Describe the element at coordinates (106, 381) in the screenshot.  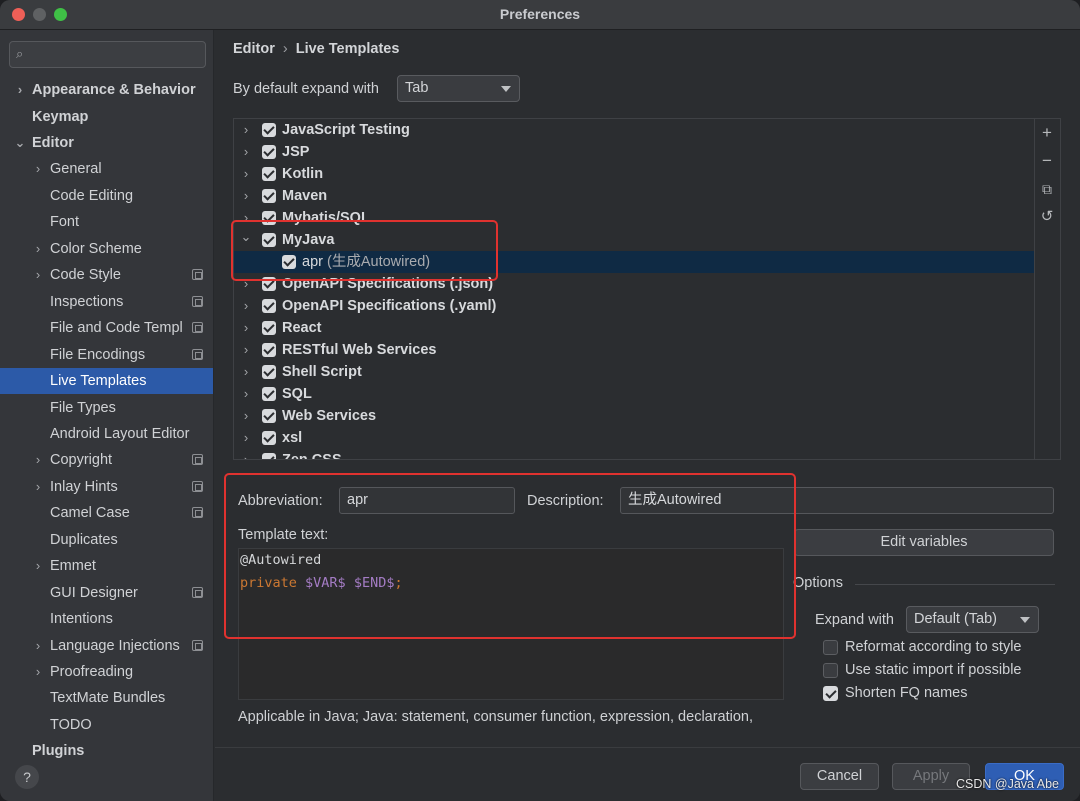
I see `sidebar-item-live-templates: Live Templates` at that location.